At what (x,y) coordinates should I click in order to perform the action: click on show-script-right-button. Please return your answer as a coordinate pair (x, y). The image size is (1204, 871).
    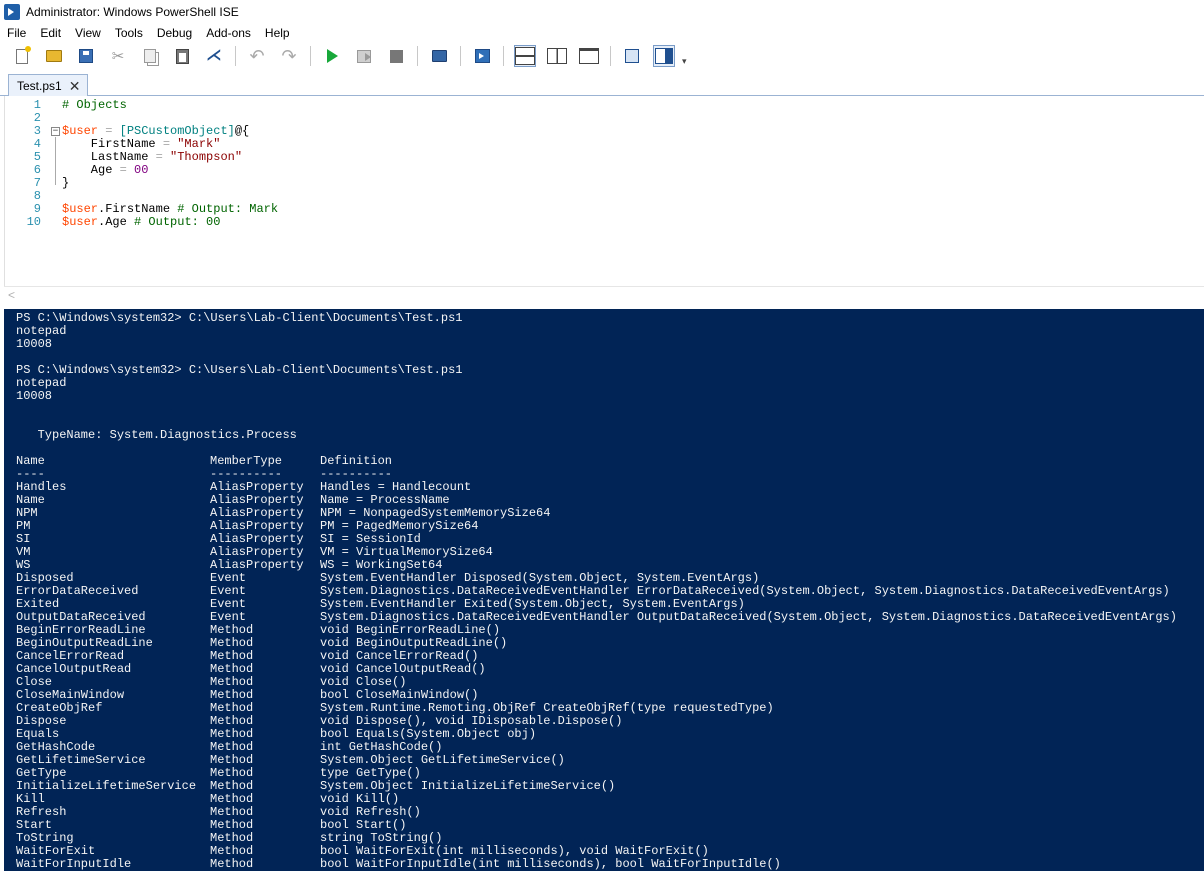
    Looking at the image, I should click on (557, 56).